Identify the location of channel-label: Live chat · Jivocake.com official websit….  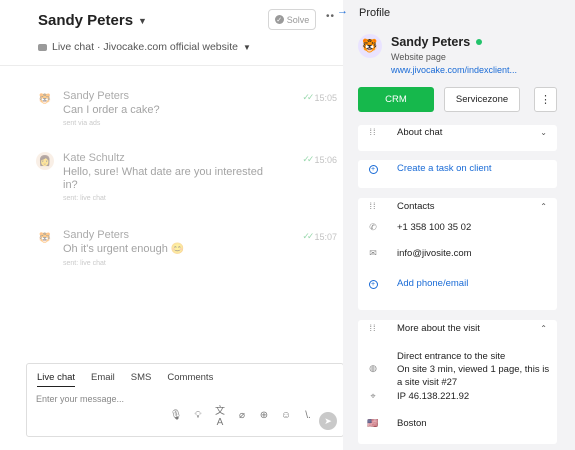
(145, 47).